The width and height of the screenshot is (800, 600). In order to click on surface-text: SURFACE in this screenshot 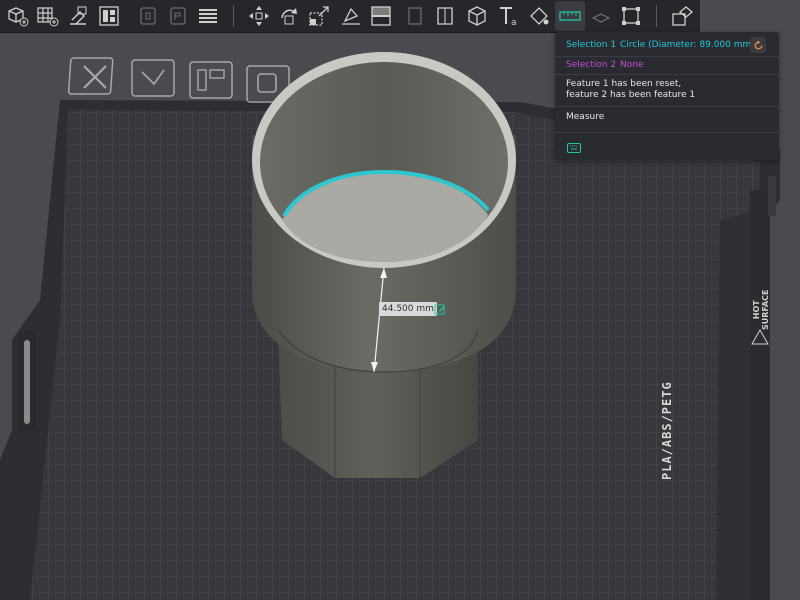, I will do `click(765, 310)`.